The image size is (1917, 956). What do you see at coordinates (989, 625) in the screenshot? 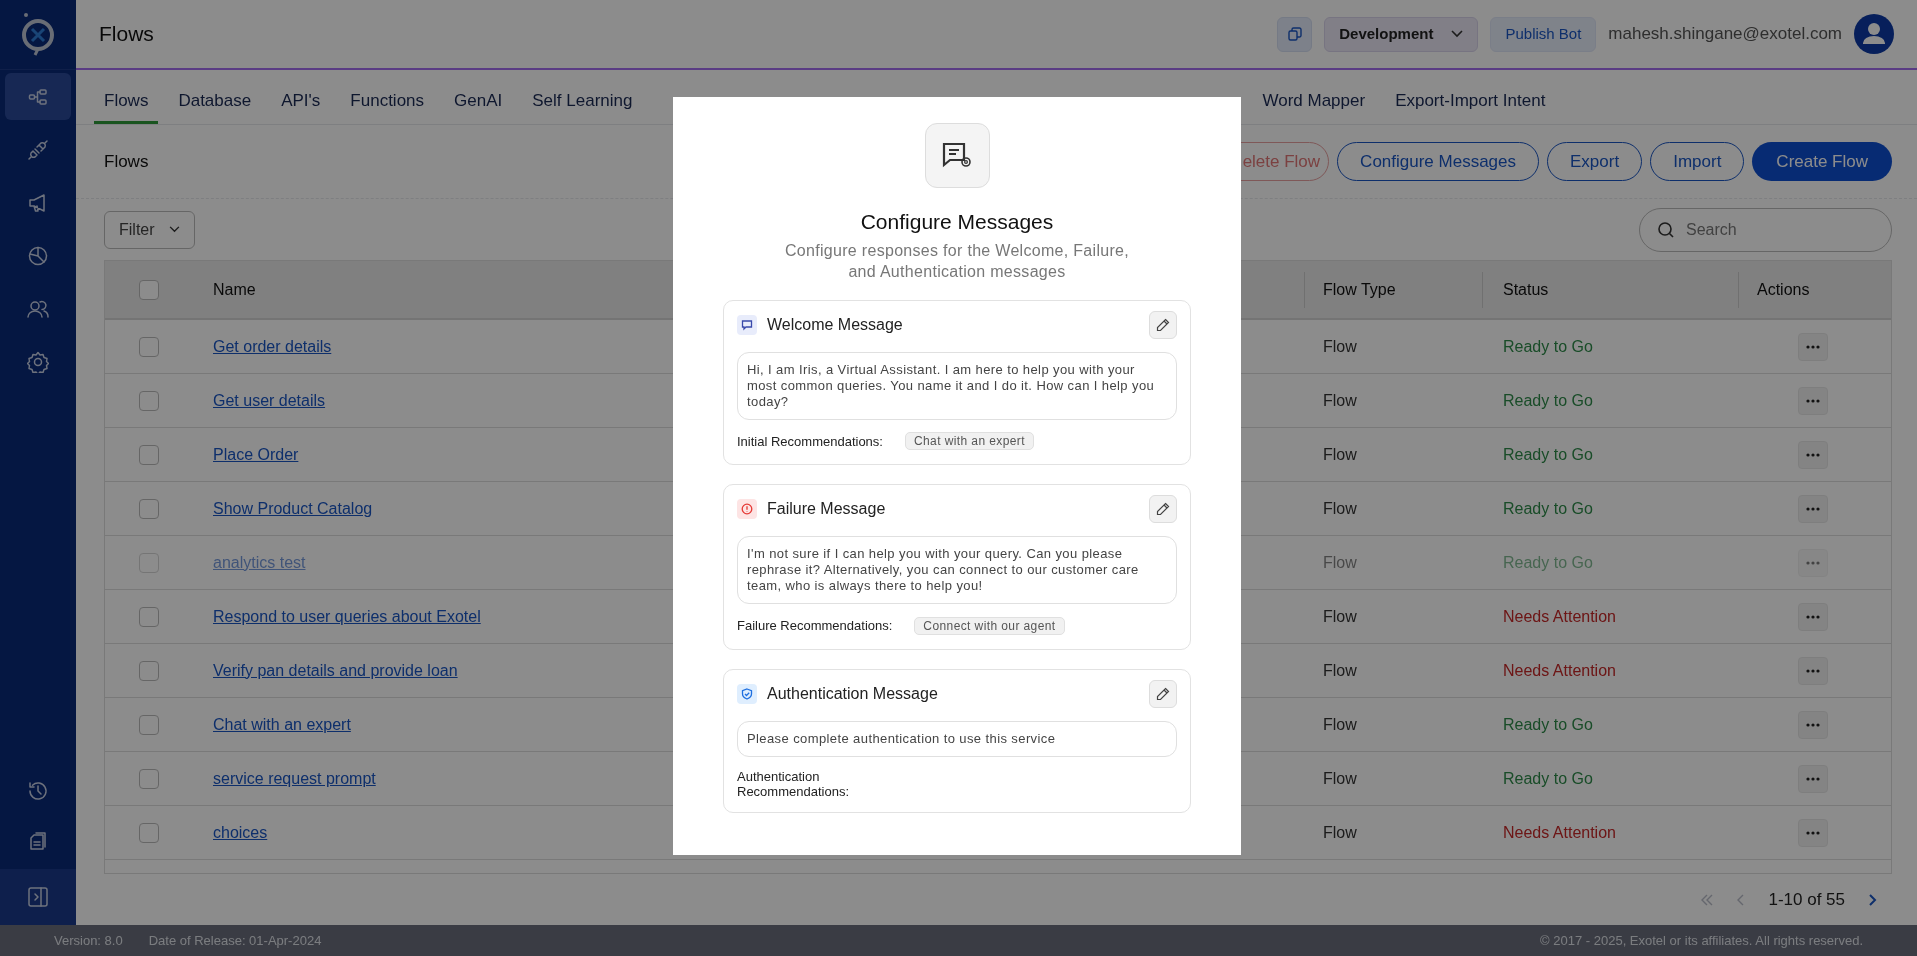
I see `recommendation-chip: Connect with our agent` at bounding box center [989, 625].